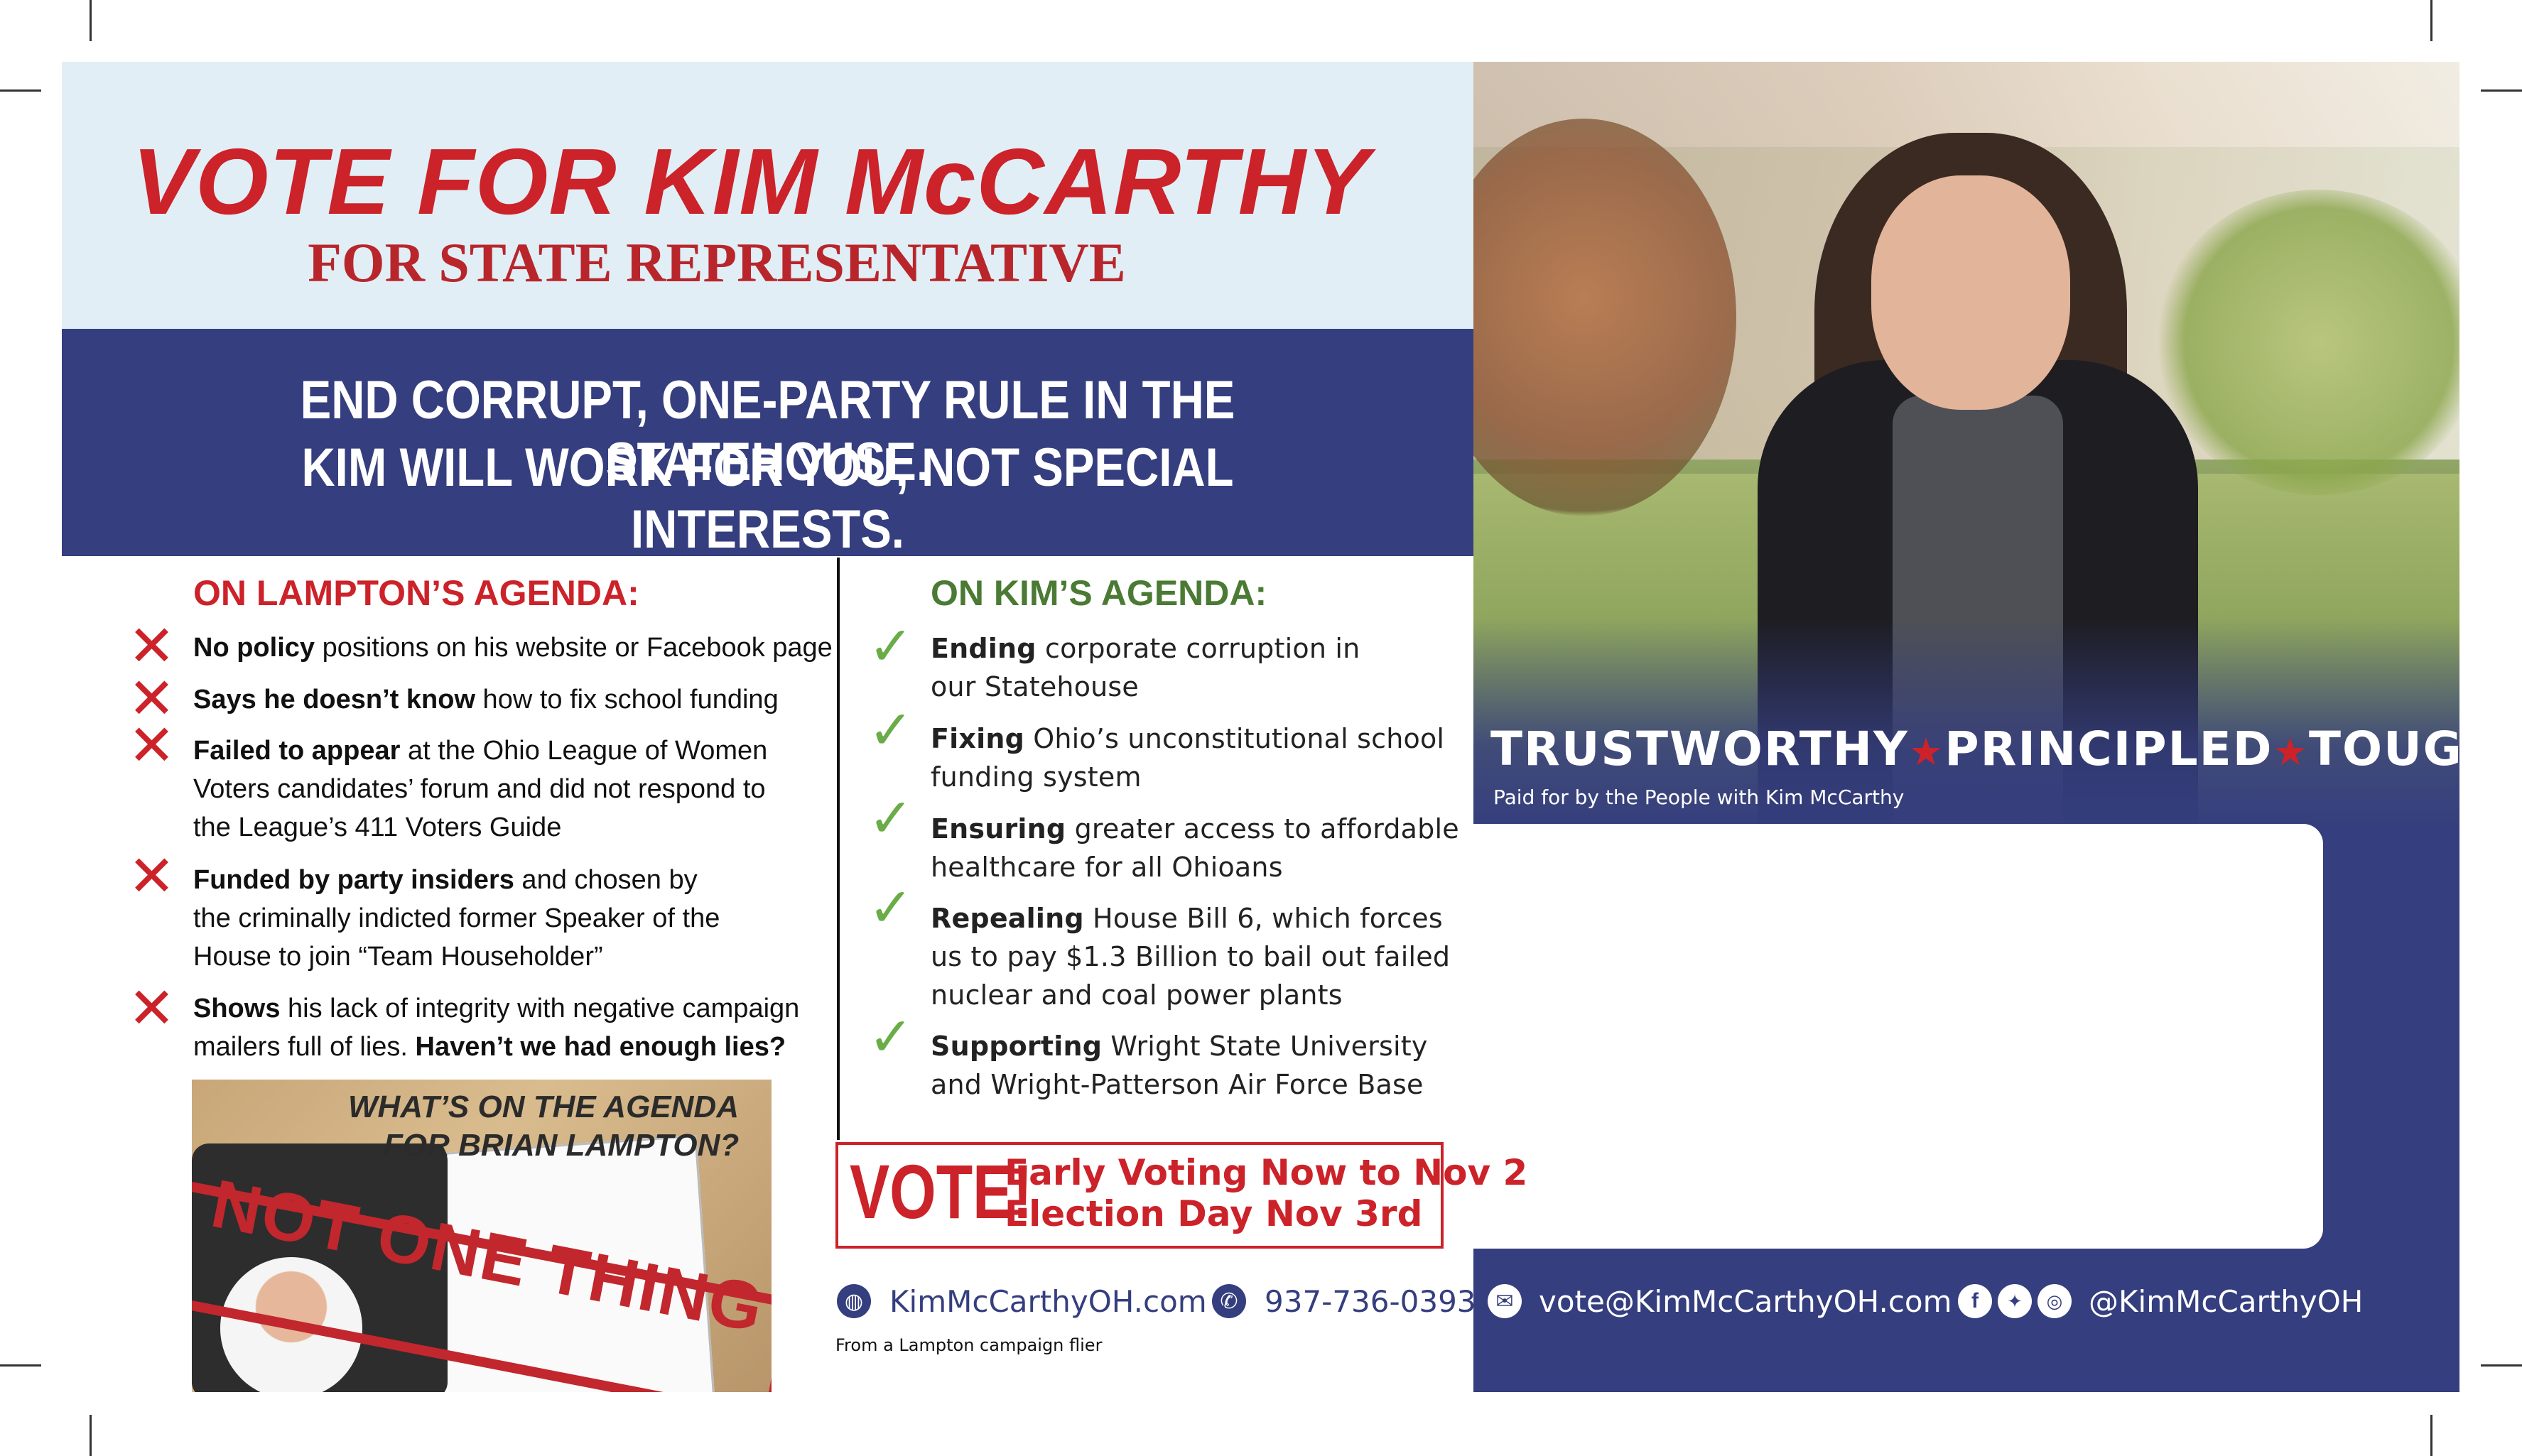 This screenshot has width=2522, height=1456. Describe the element at coordinates (1699, 797) in the screenshot. I see `paid-for-disclaimer: Paid for by the People with Kim McCarthy` at that location.